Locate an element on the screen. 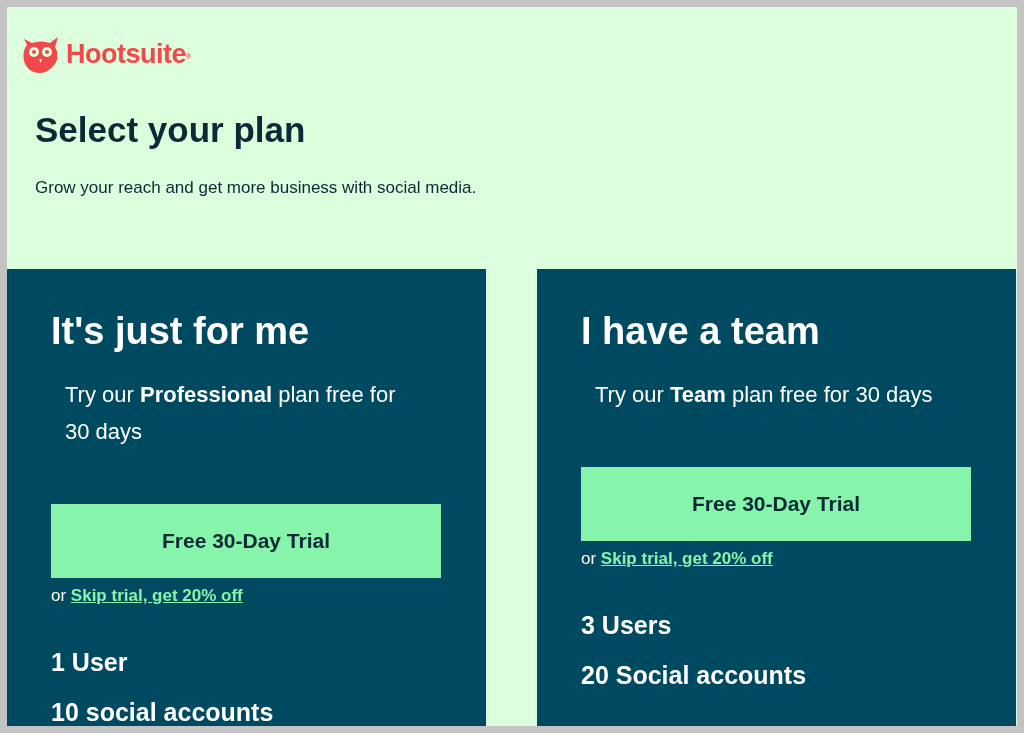 This screenshot has width=1024, height=733. page-title: Select your plan is located at coordinates (171, 130).